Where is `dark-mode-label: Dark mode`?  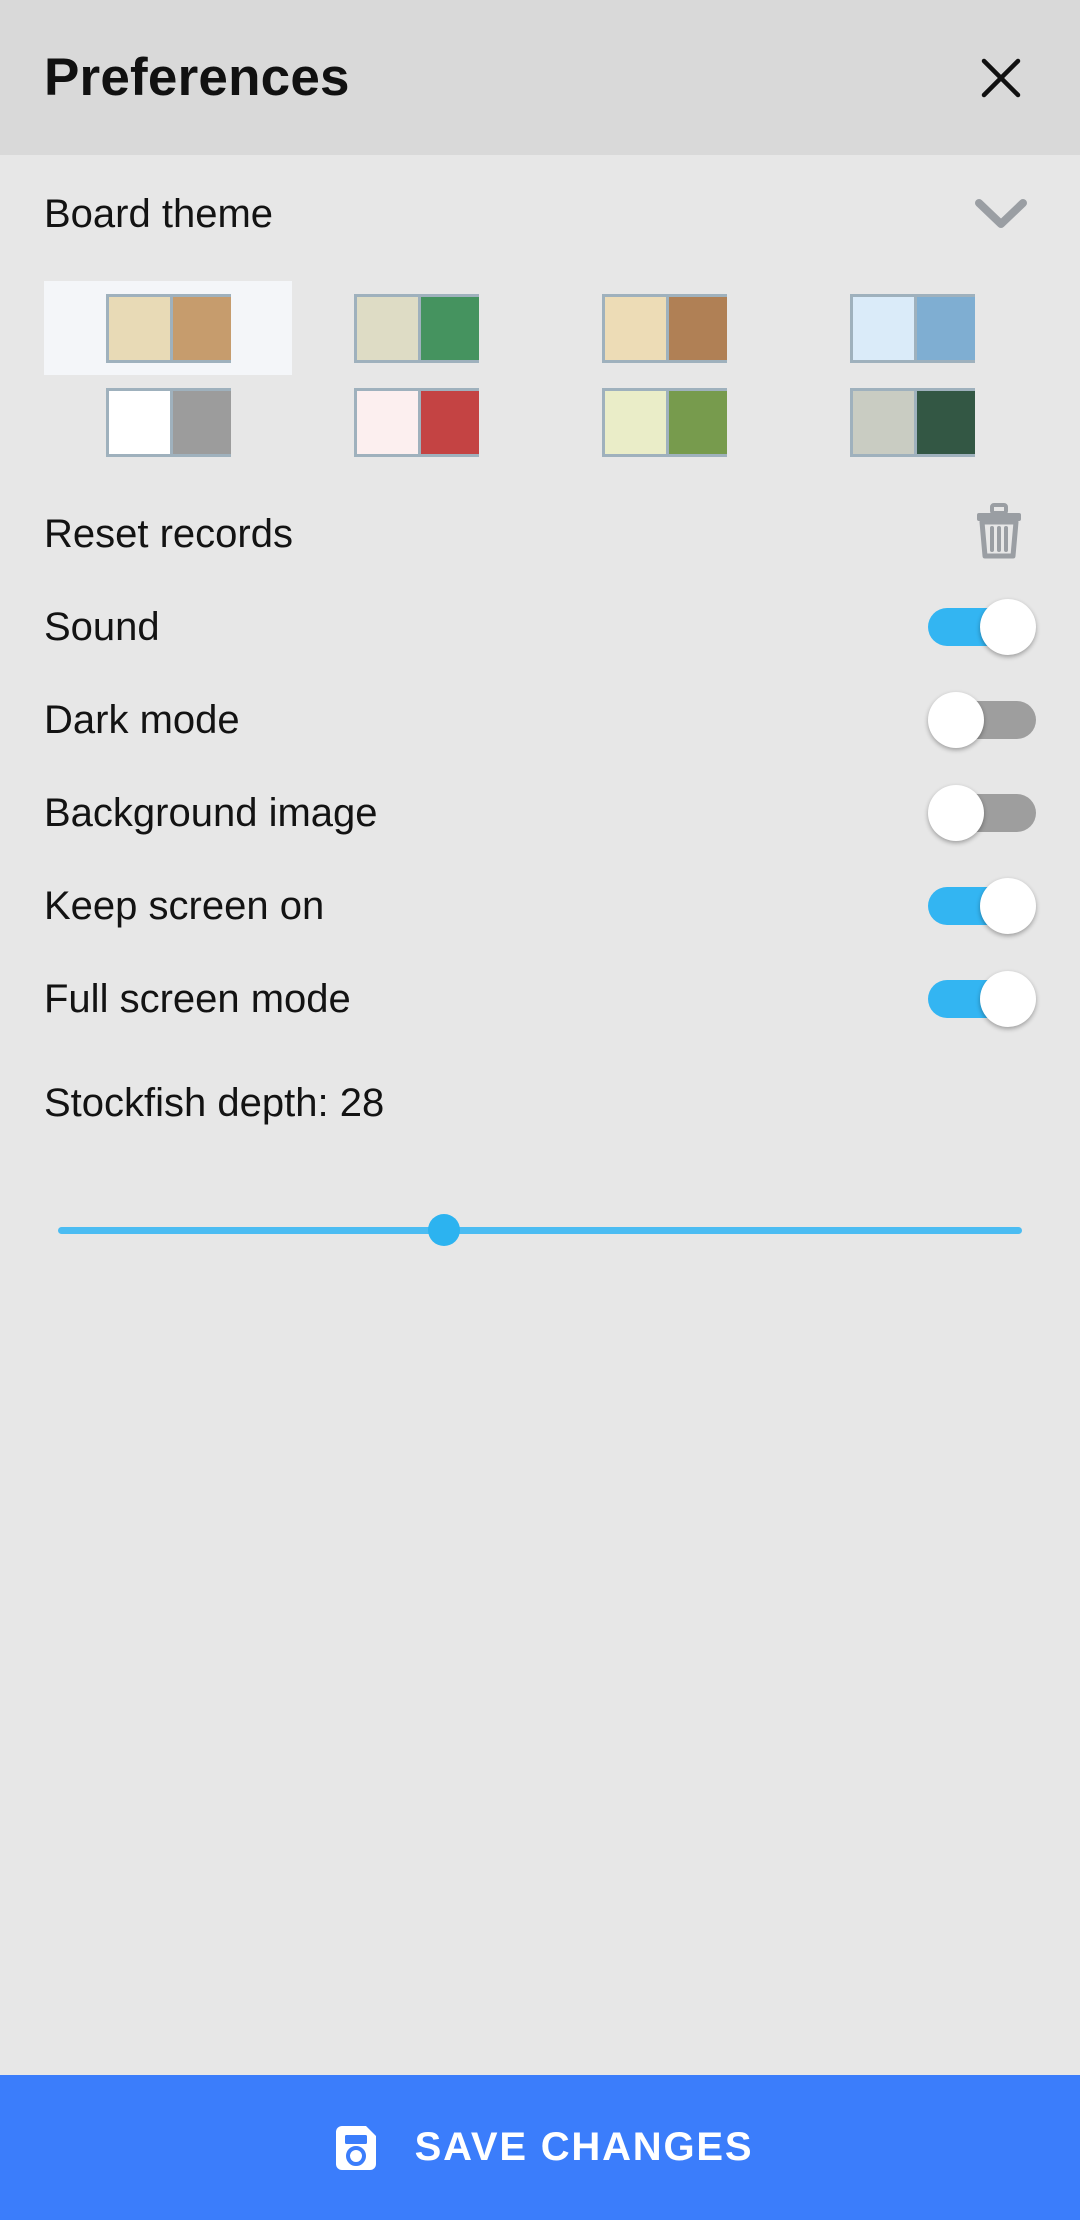
dark-mode-label: Dark mode is located at coordinates (142, 719).